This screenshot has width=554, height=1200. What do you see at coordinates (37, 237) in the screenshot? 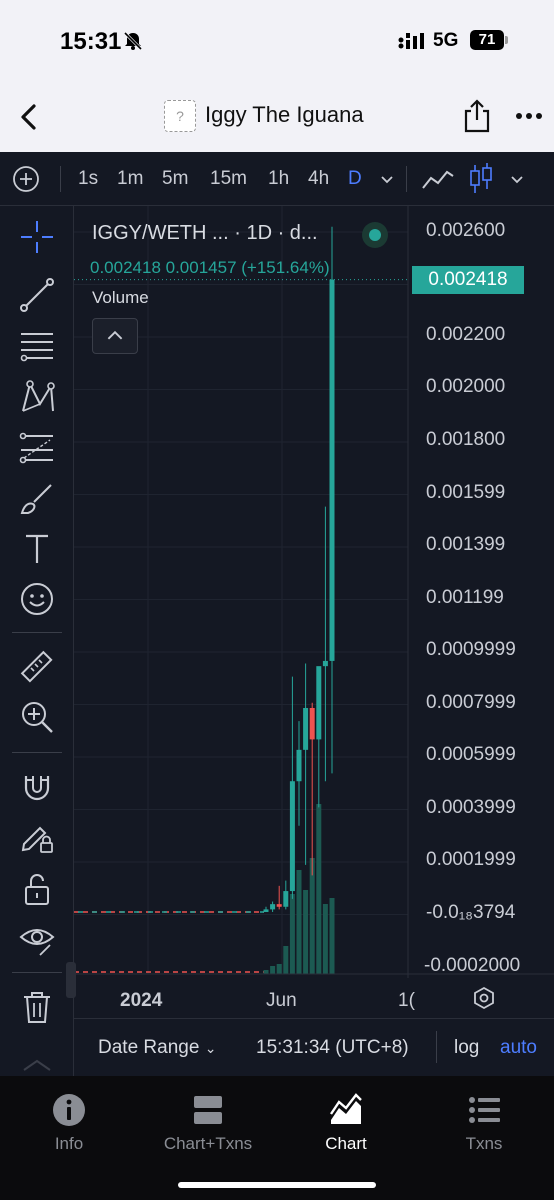
I see `crosshair-icon` at bounding box center [37, 237].